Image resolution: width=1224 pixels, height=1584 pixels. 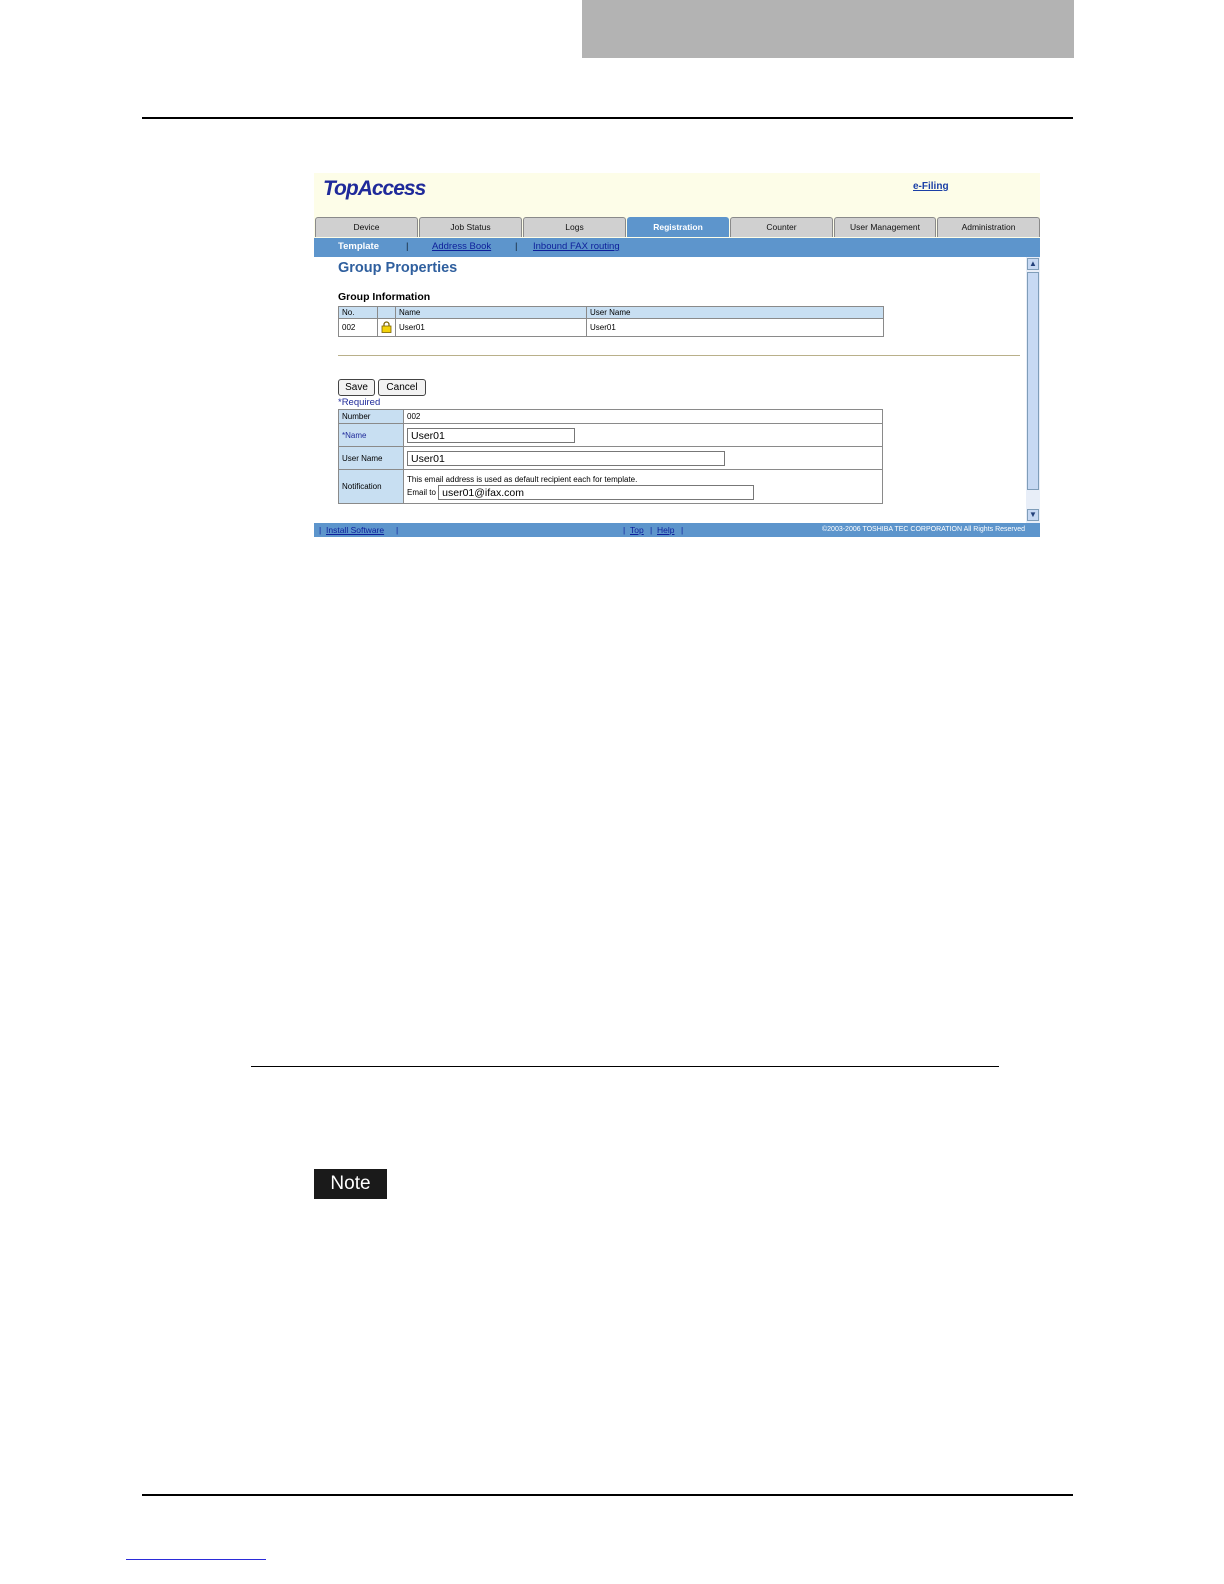 I want to click on header-gray-block, so click(x=828, y=29).